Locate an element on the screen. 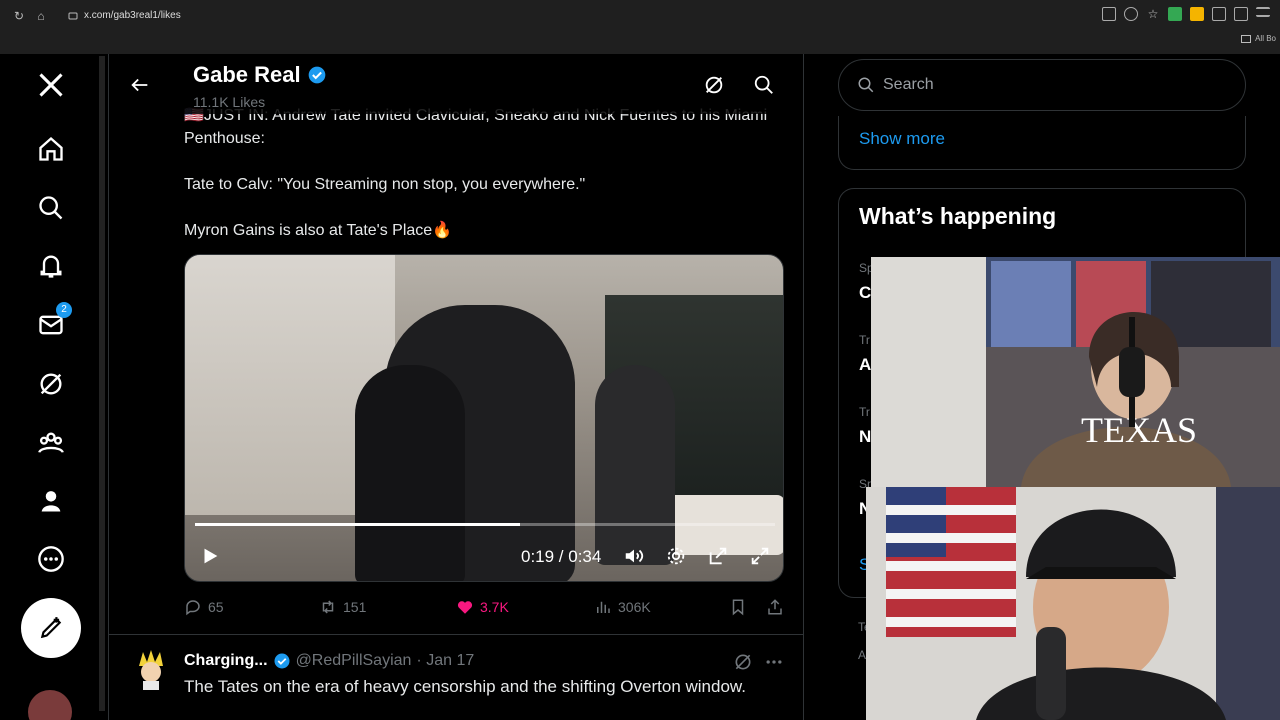 Image resolution: width=1280 pixels, height=720 pixels. author-handle: @RedPillSayian is located at coordinates (354, 661).